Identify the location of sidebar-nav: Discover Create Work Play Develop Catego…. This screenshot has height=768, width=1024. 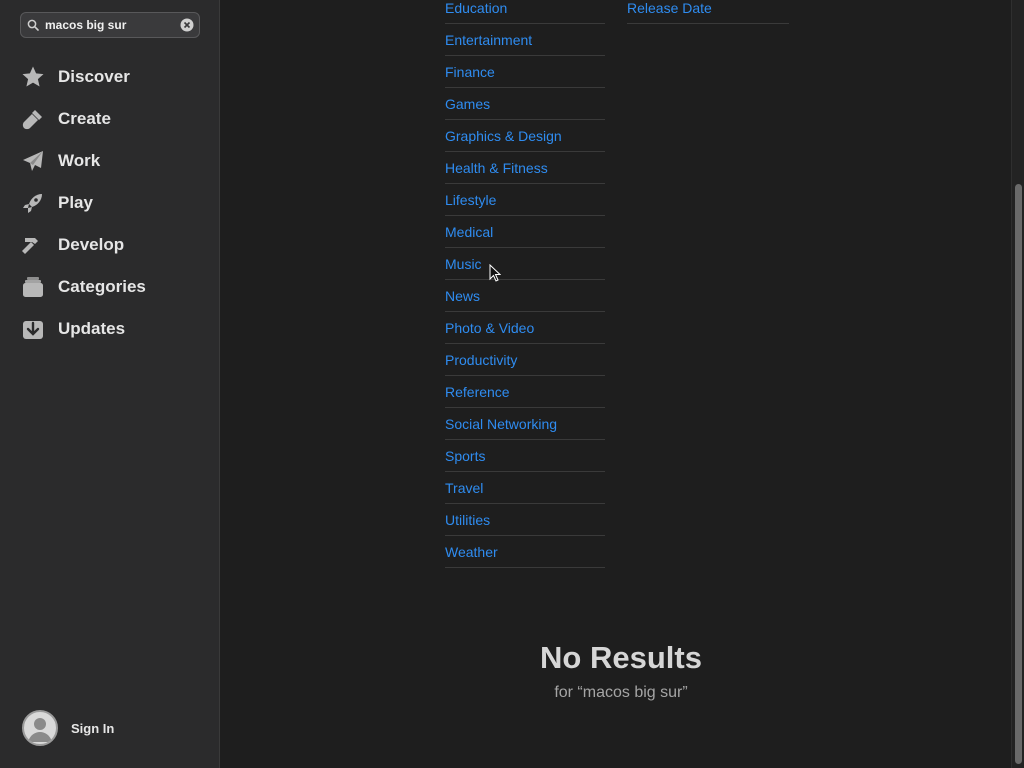
(110, 203).